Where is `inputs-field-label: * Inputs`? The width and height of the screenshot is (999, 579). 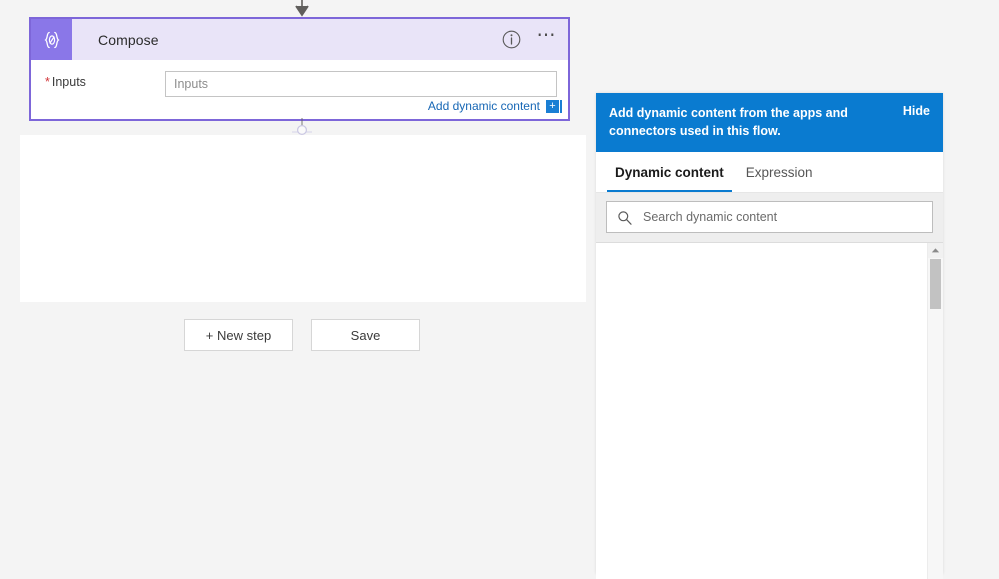 inputs-field-label: * Inputs is located at coordinates (105, 80).